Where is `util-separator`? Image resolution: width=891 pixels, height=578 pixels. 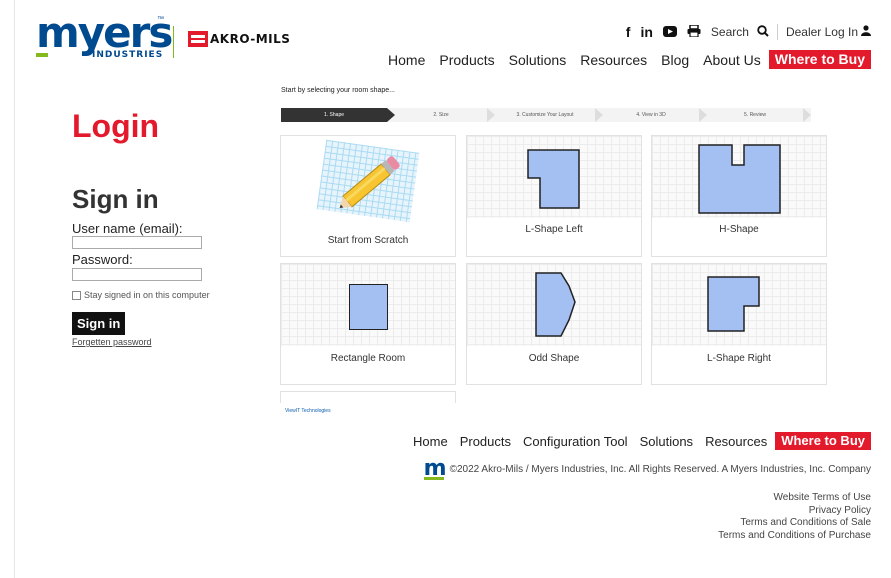 util-separator is located at coordinates (777, 32).